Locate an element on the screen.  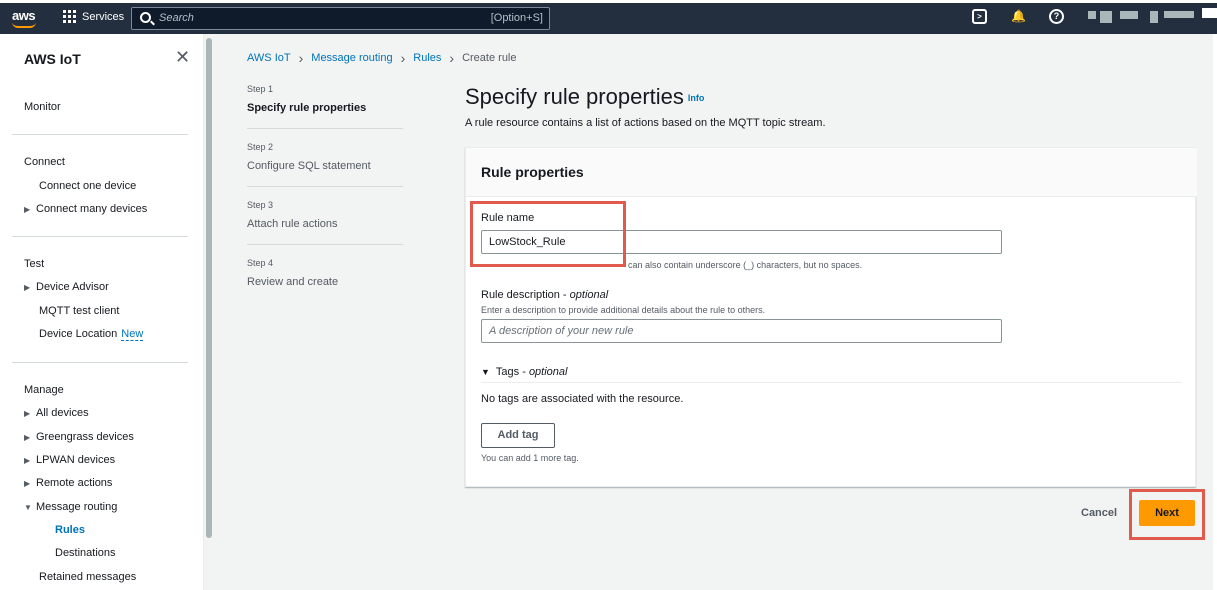
sidebar-item-remote-actions: ▶ Remote actions is located at coordinates (68, 483).